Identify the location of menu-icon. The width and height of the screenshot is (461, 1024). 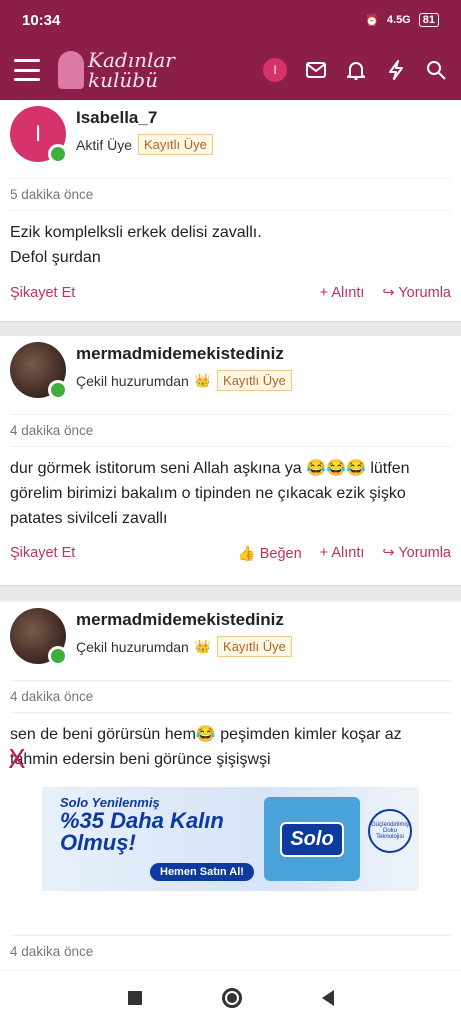
(27, 70).